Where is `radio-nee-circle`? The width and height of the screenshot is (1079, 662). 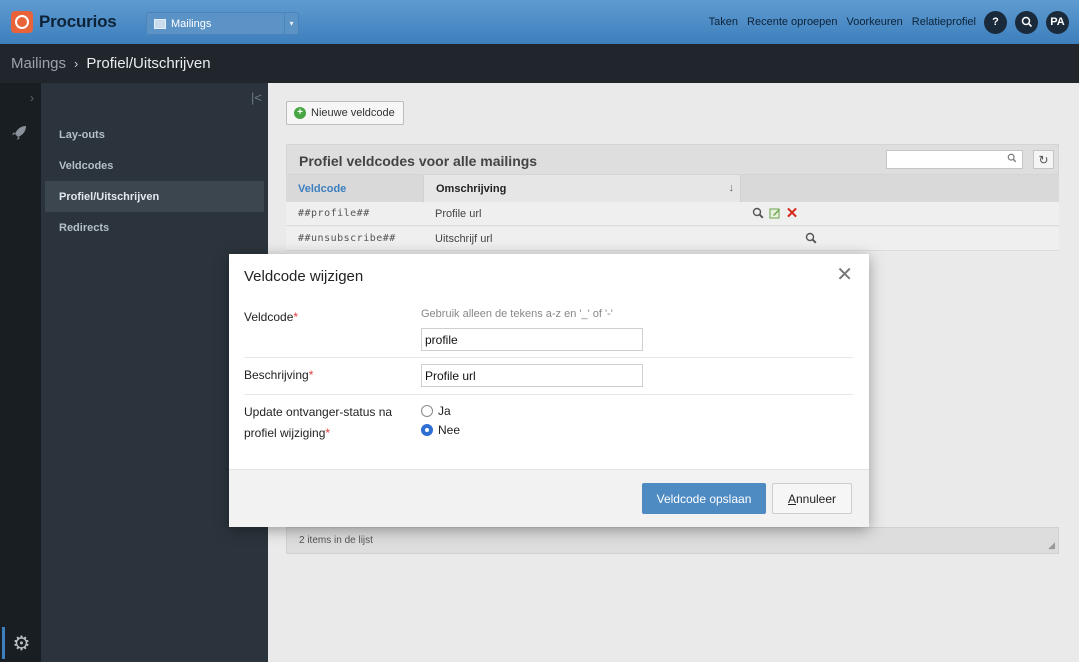 radio-nee-circle is located at coordinates (427, 430).